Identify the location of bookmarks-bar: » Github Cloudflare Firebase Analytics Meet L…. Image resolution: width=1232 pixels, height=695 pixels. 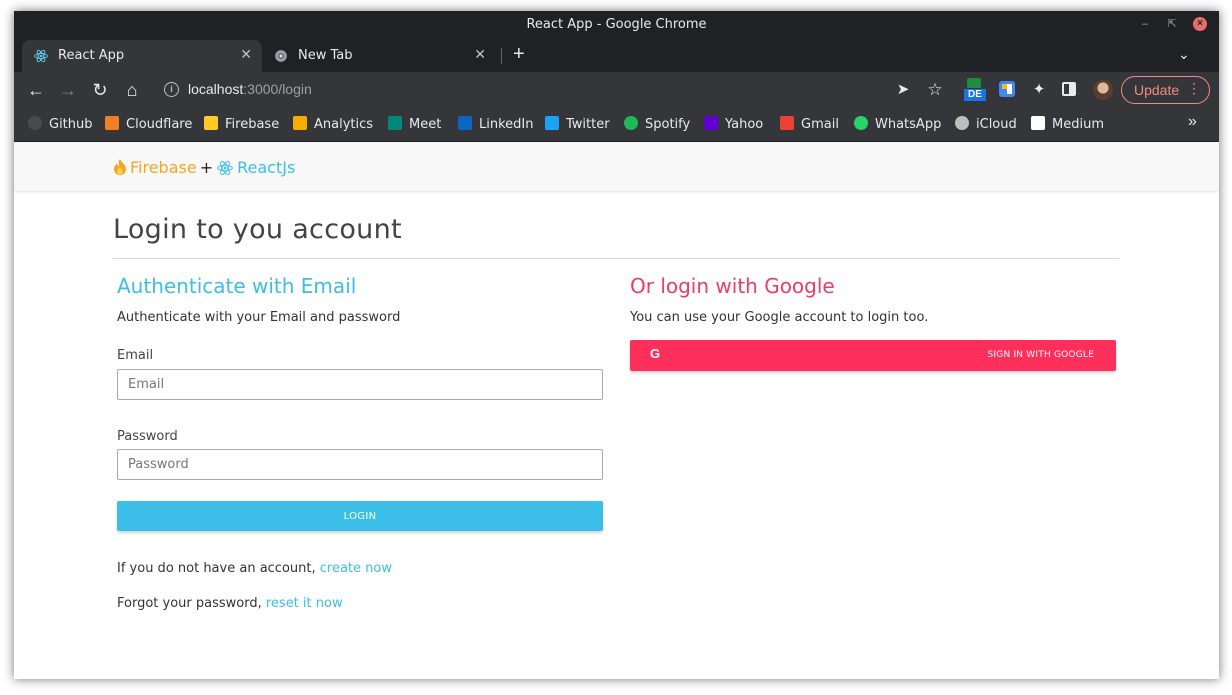
(616, 125).